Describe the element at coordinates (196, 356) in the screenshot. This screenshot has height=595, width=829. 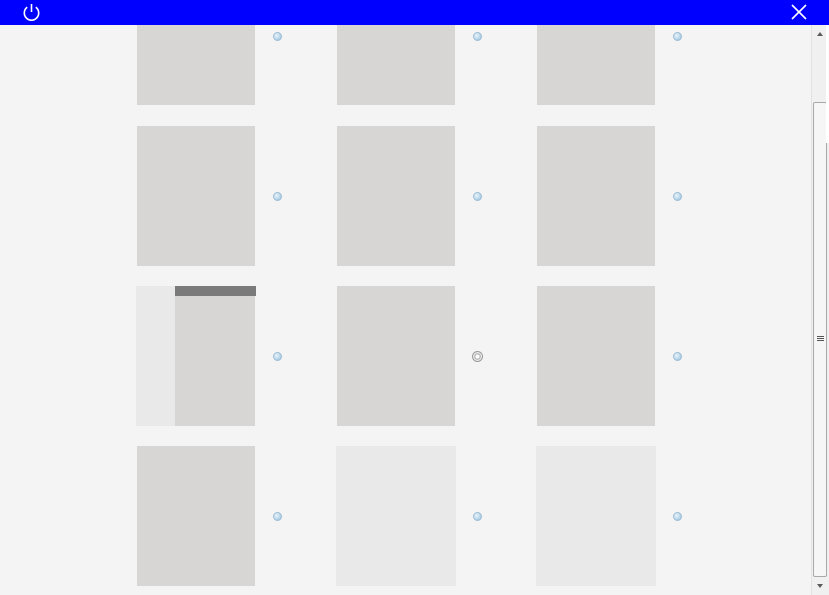
I see `layout-thumbnail-with-sidebar` at that location.